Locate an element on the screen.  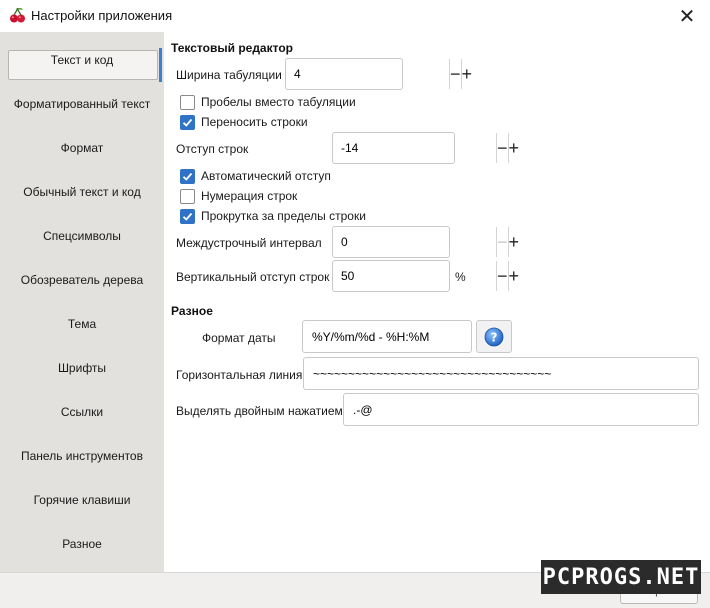
date-format-help-button: ? is located at coordinates (494, 336).